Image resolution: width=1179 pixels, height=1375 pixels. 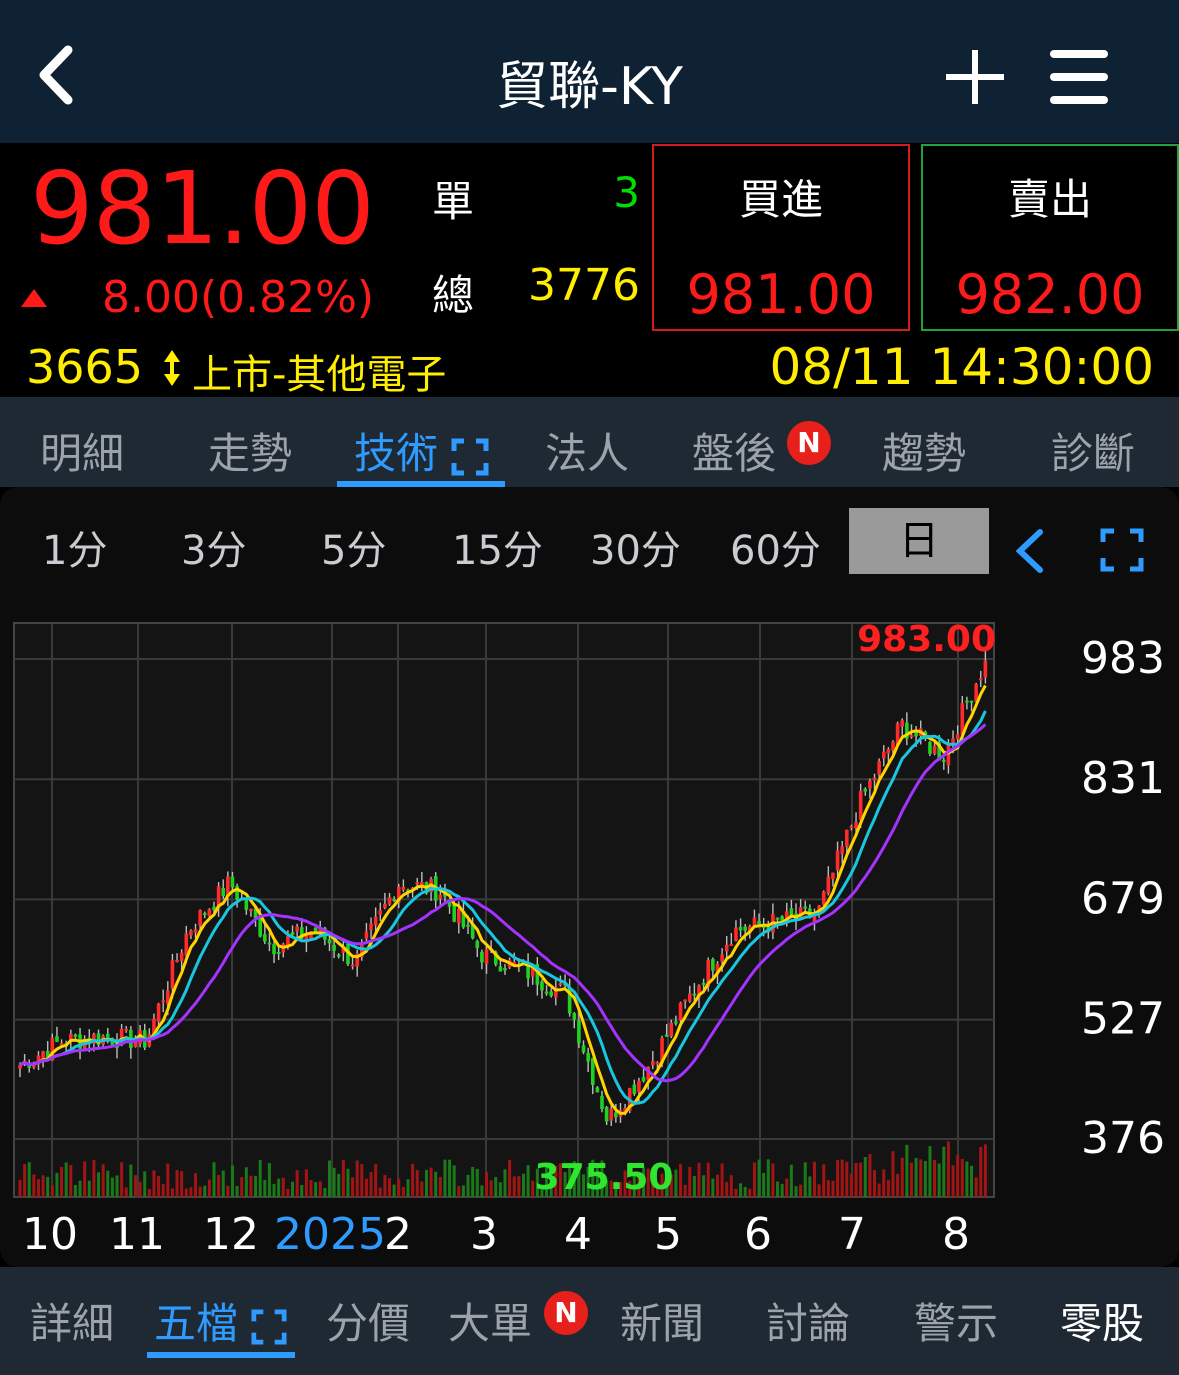 I want to click on btab-news: 新聞, so click(x=662, y=1320).